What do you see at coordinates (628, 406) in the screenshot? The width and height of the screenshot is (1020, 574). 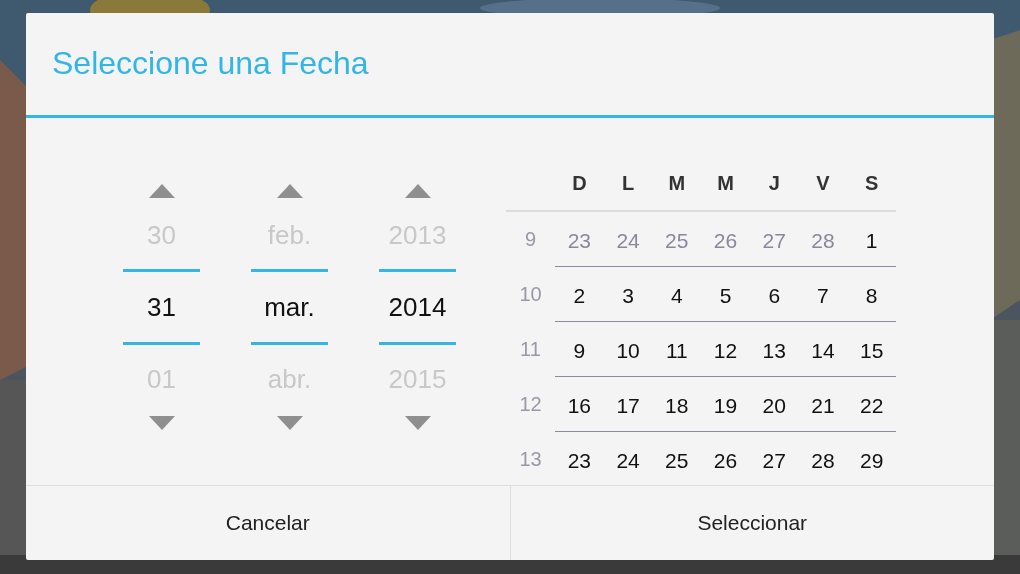 I see `calendar-day: 17` at bounding box center [628, 406].